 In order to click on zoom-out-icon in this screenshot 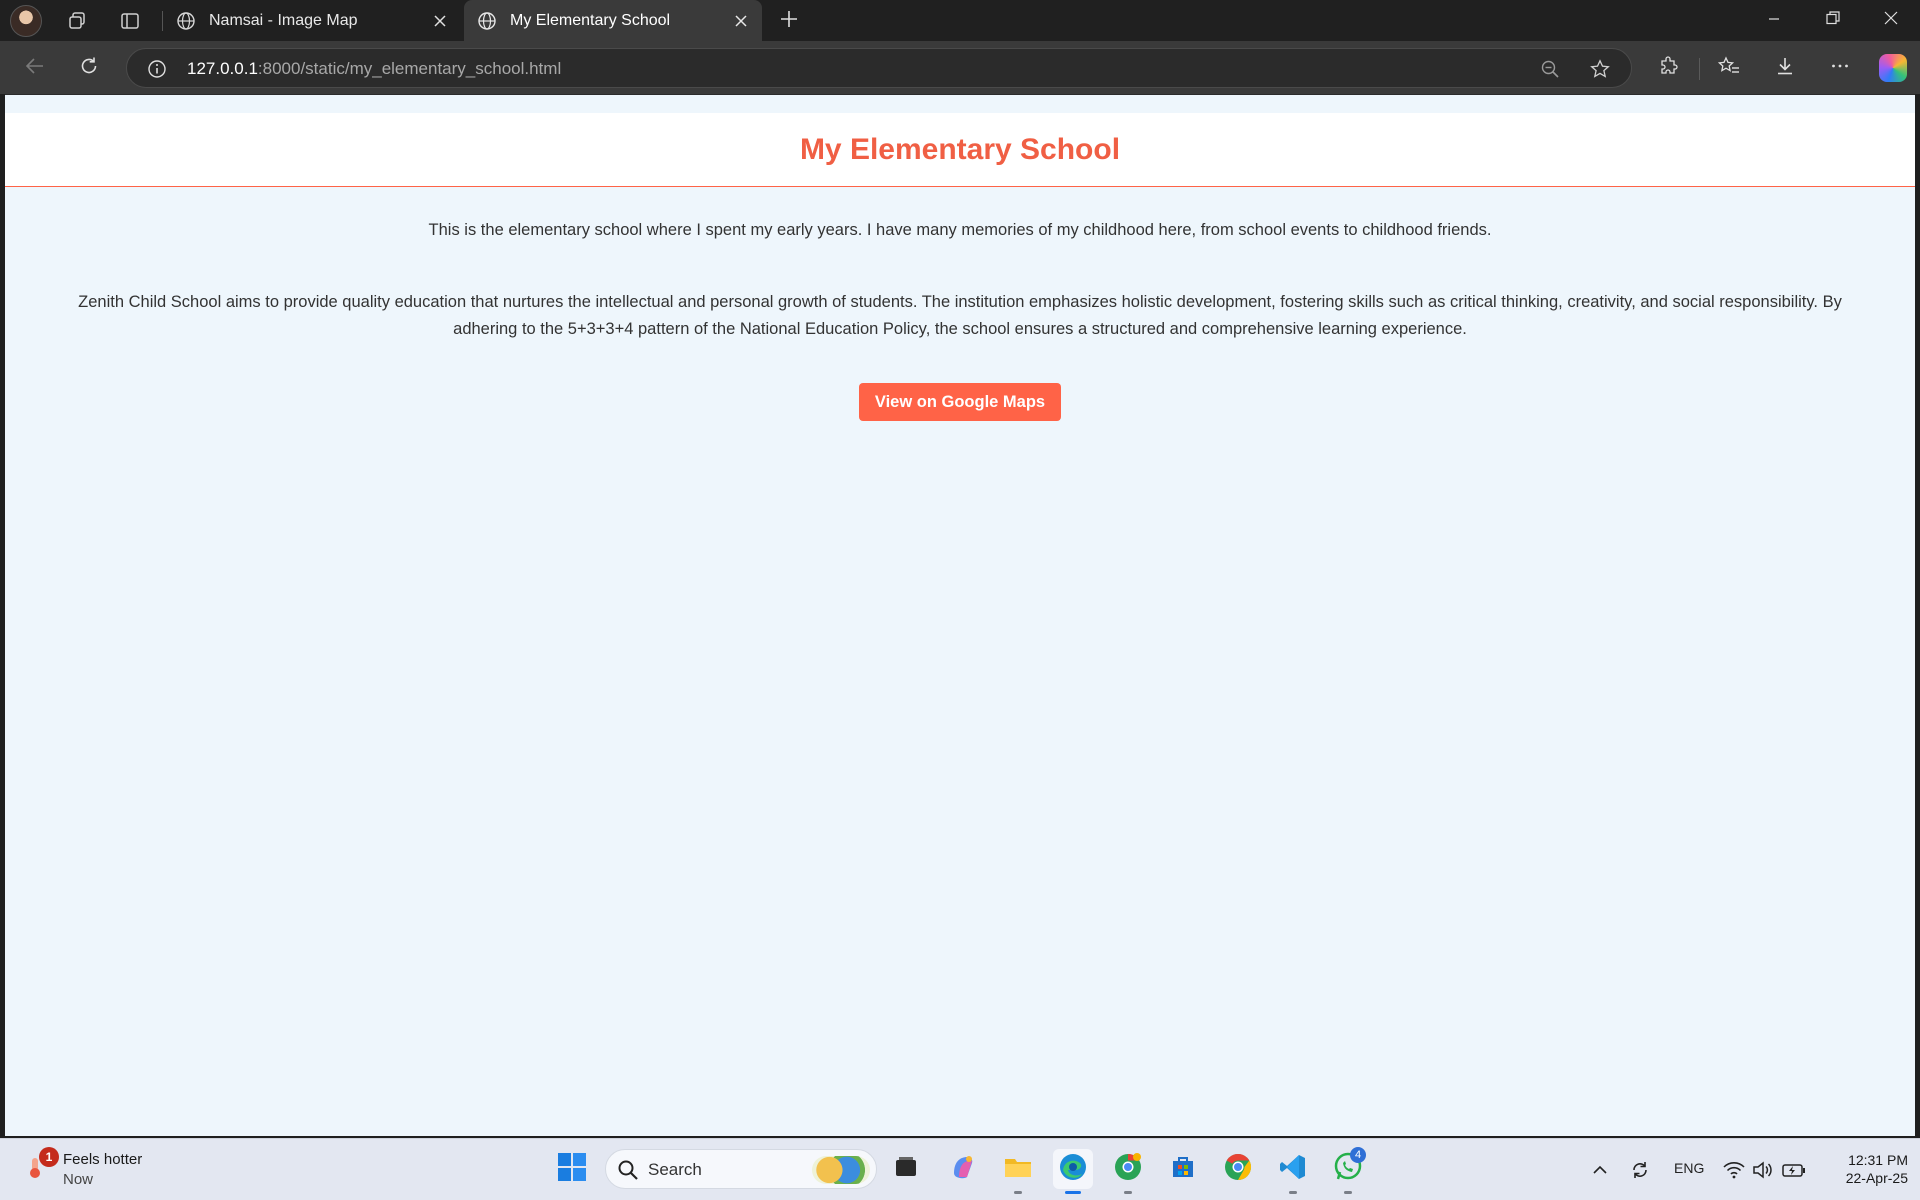, I will do `click(1550, 69)`.